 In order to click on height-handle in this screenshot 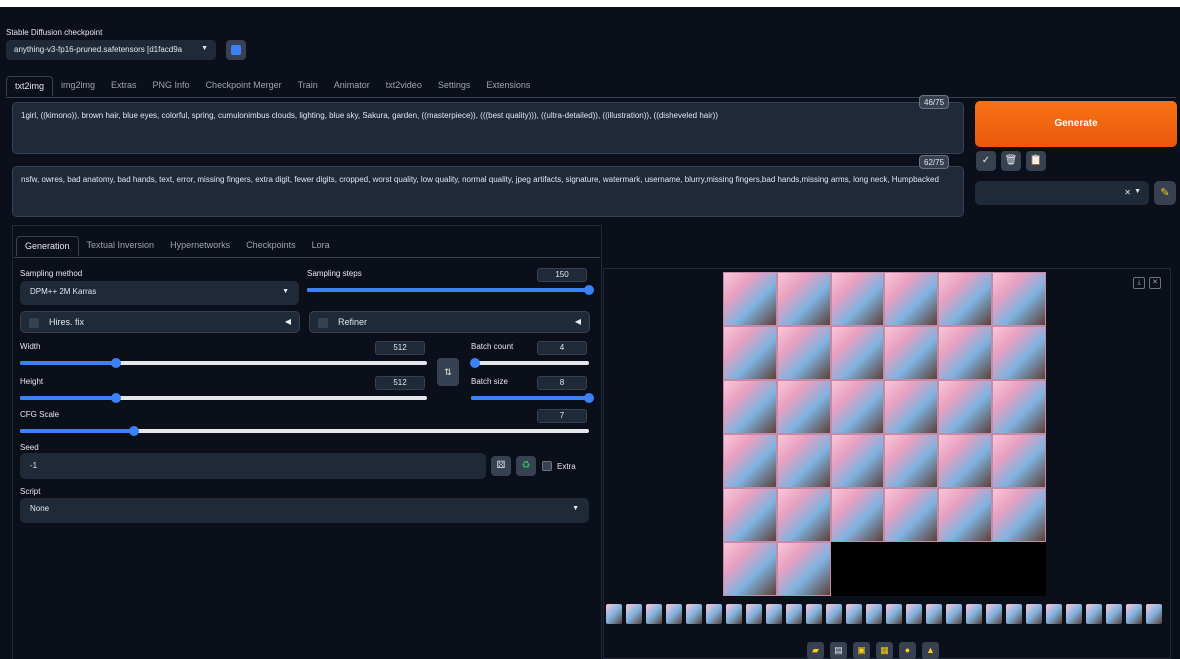, I will do `click(115, 398)`.